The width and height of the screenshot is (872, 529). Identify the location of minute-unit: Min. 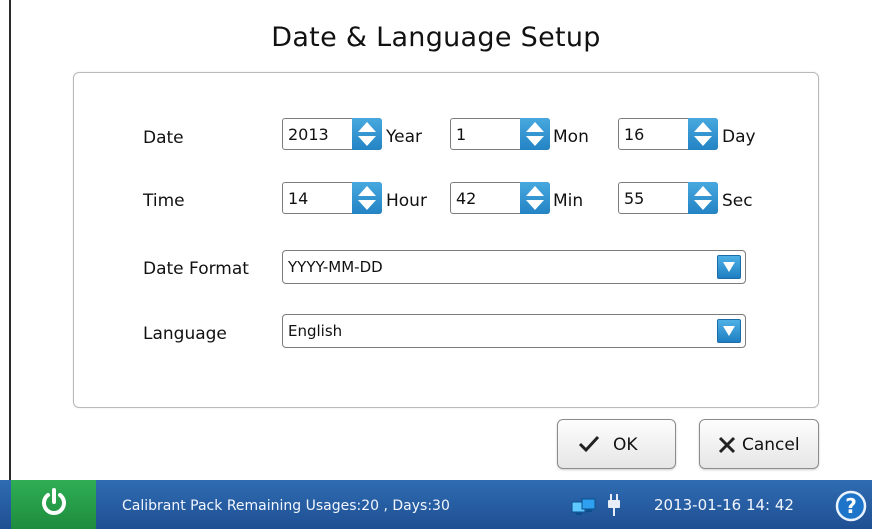
(568, 201).